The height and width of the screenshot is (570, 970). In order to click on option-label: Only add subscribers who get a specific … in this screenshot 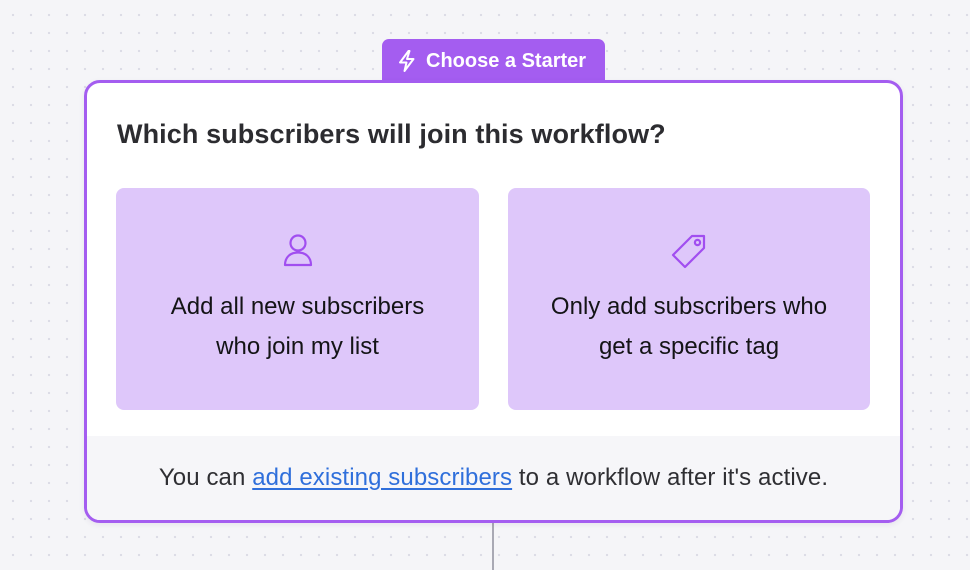, I will do `click(689, 327)`.